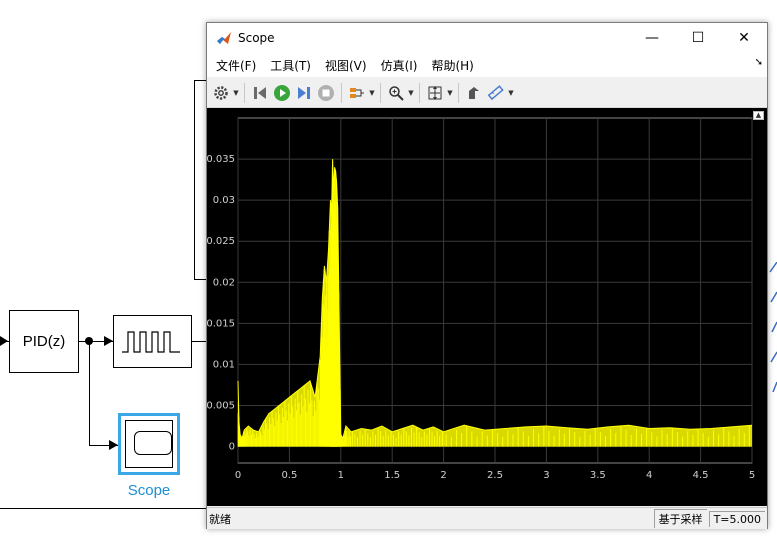 The image size is (777, 557). What do you see at coordinates (221, 323) in the screenshot?
I see `y-tick-label: 0.015` at bounding box center [221, 323].